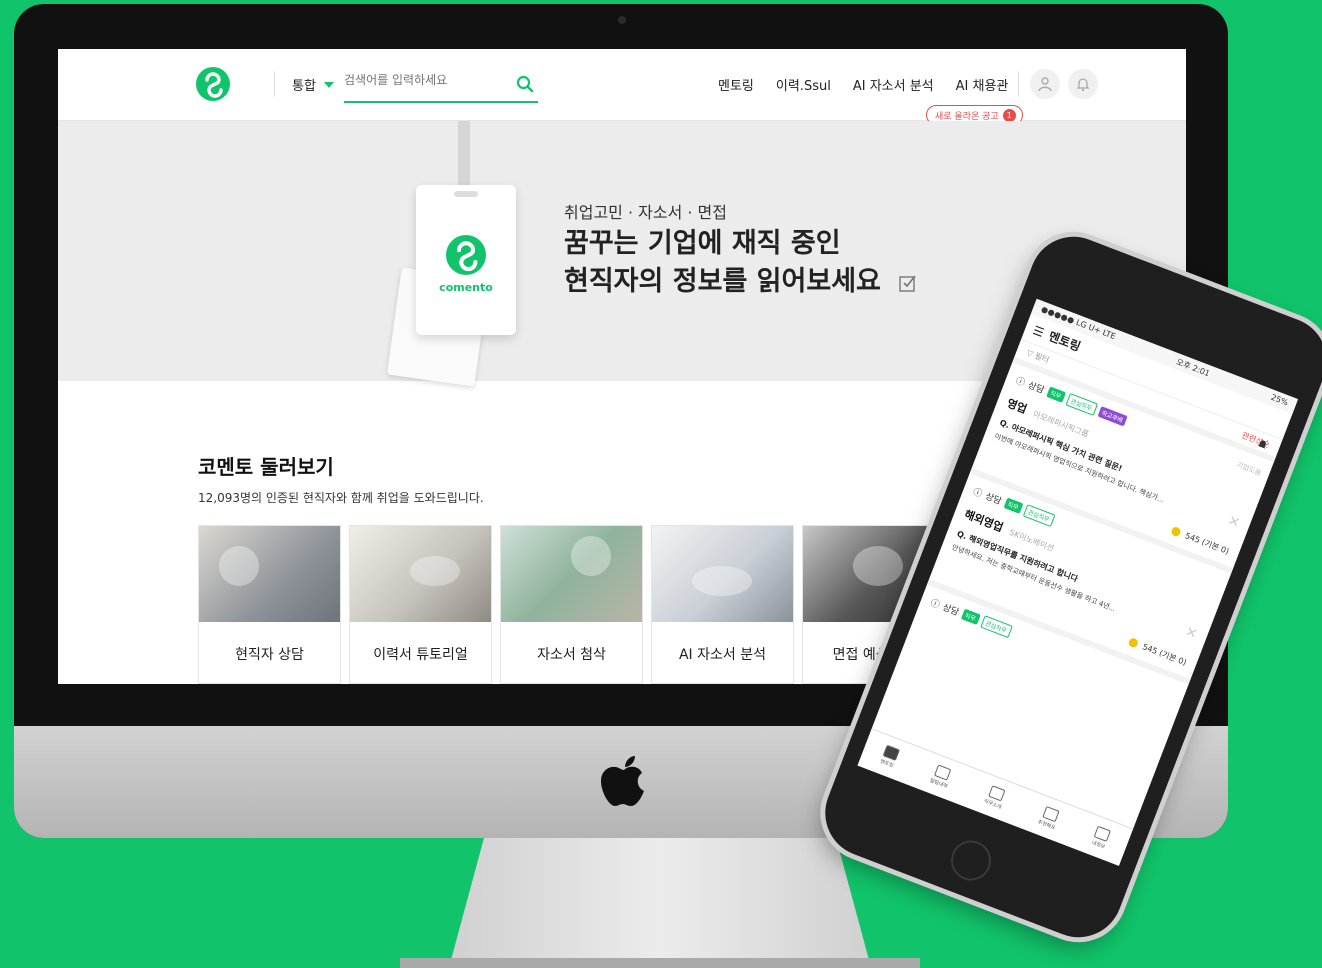  I want to click on imac-stand, so click(660, 903).